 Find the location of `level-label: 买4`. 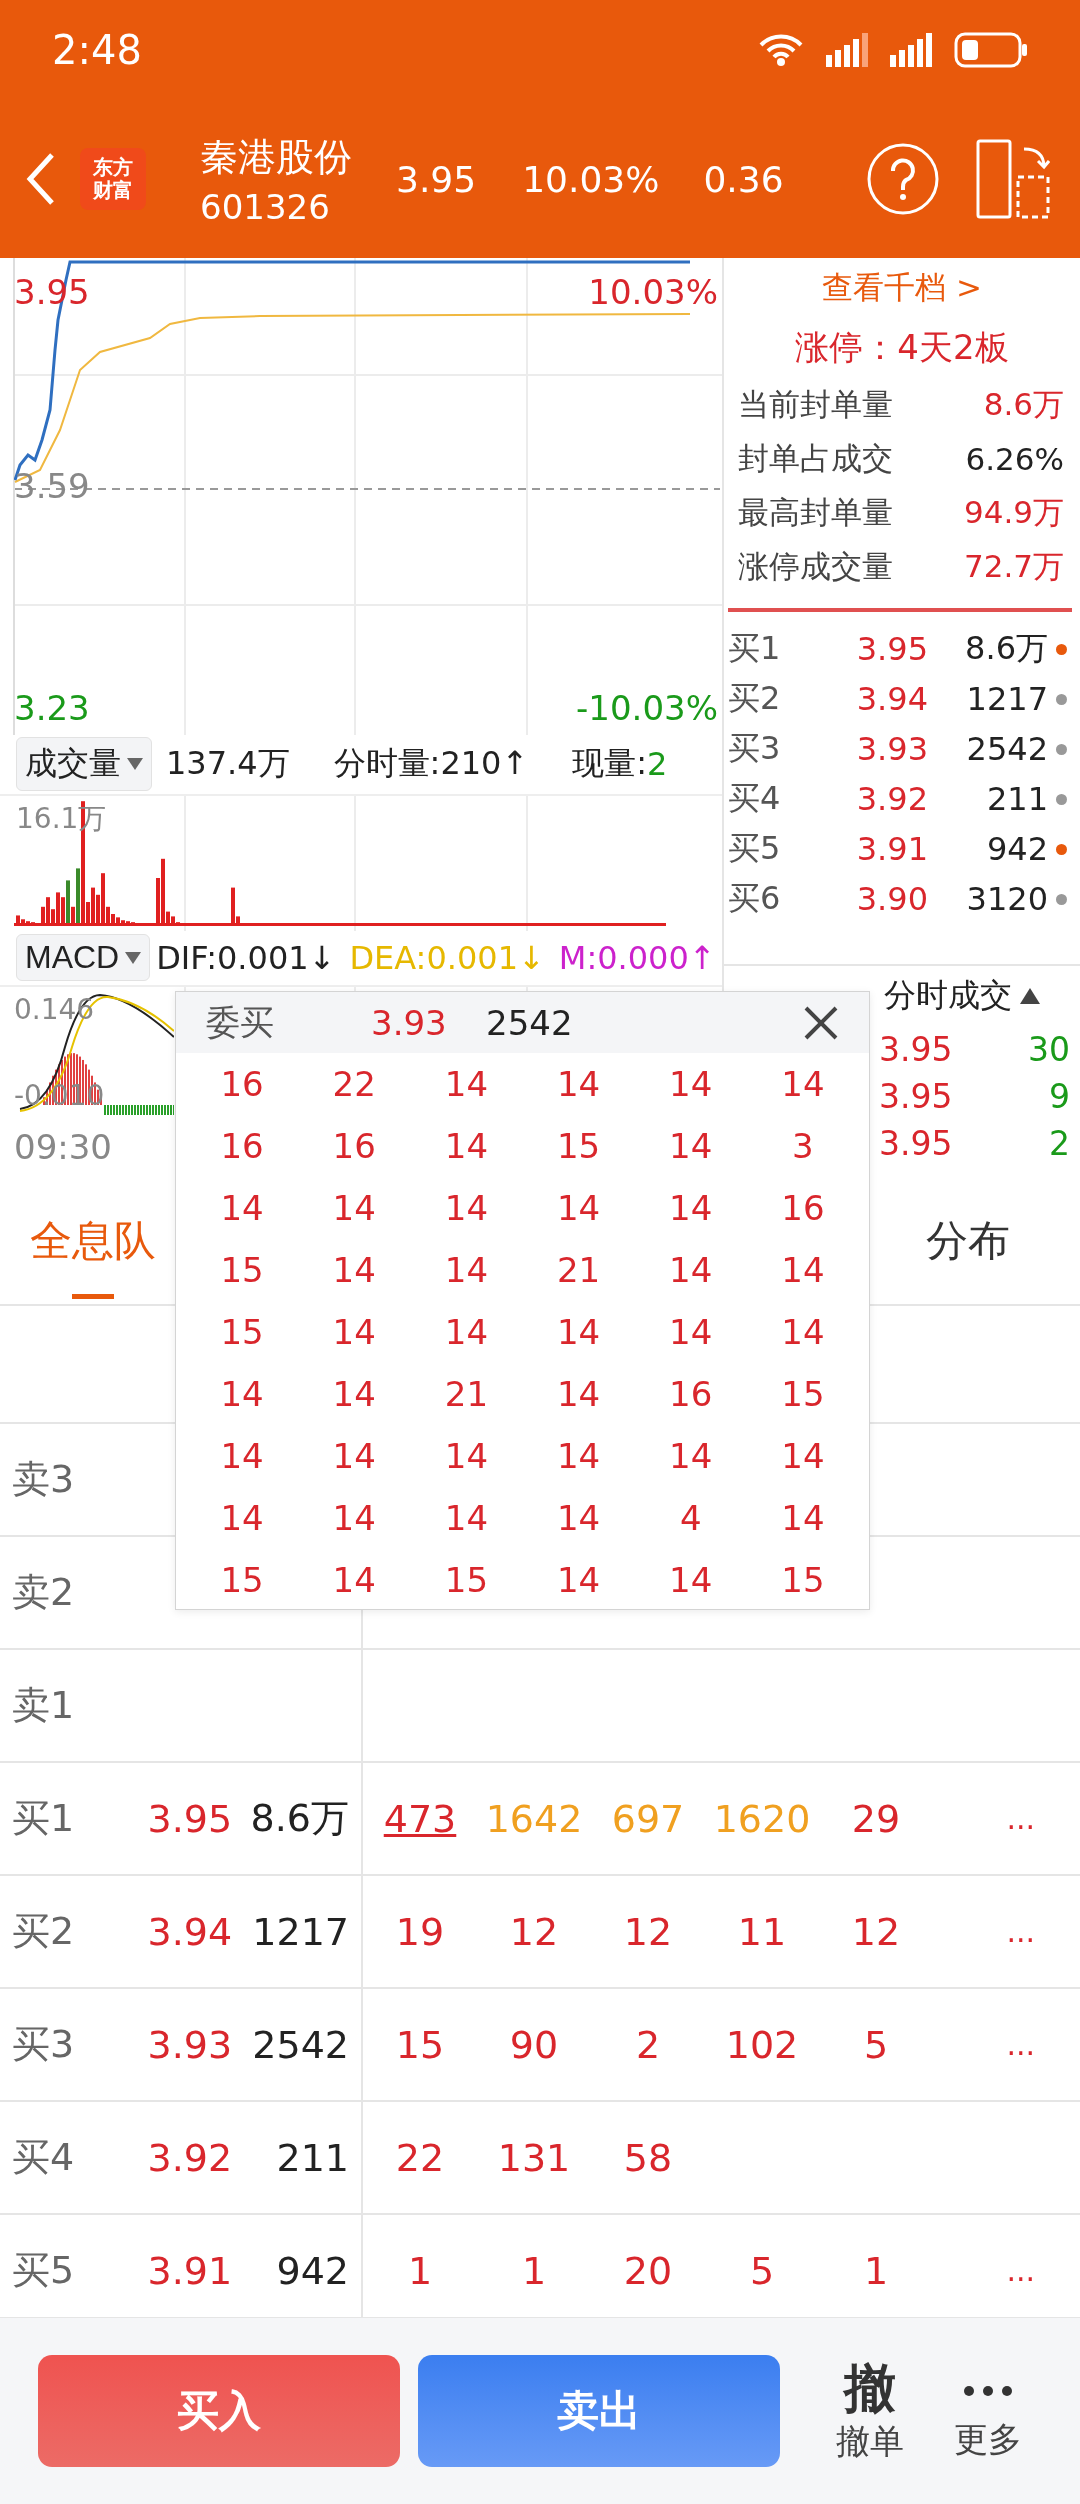

level-label: 买4 is located at coordinates (43, 2157).